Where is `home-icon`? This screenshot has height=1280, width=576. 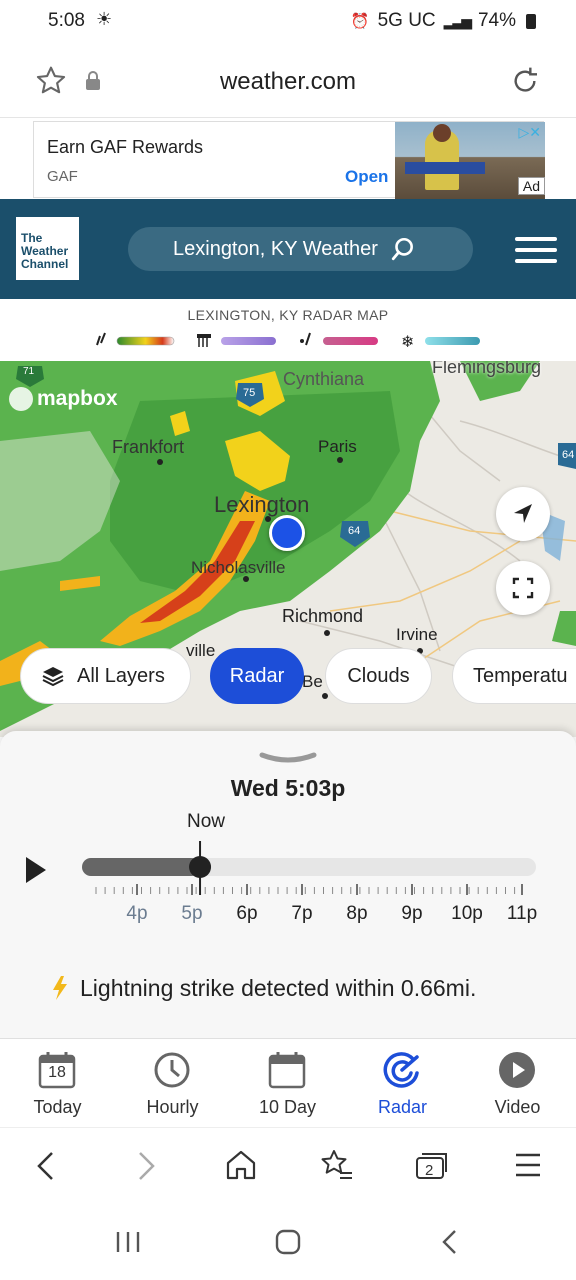
home-icon is located at coordinates (241, 1165).